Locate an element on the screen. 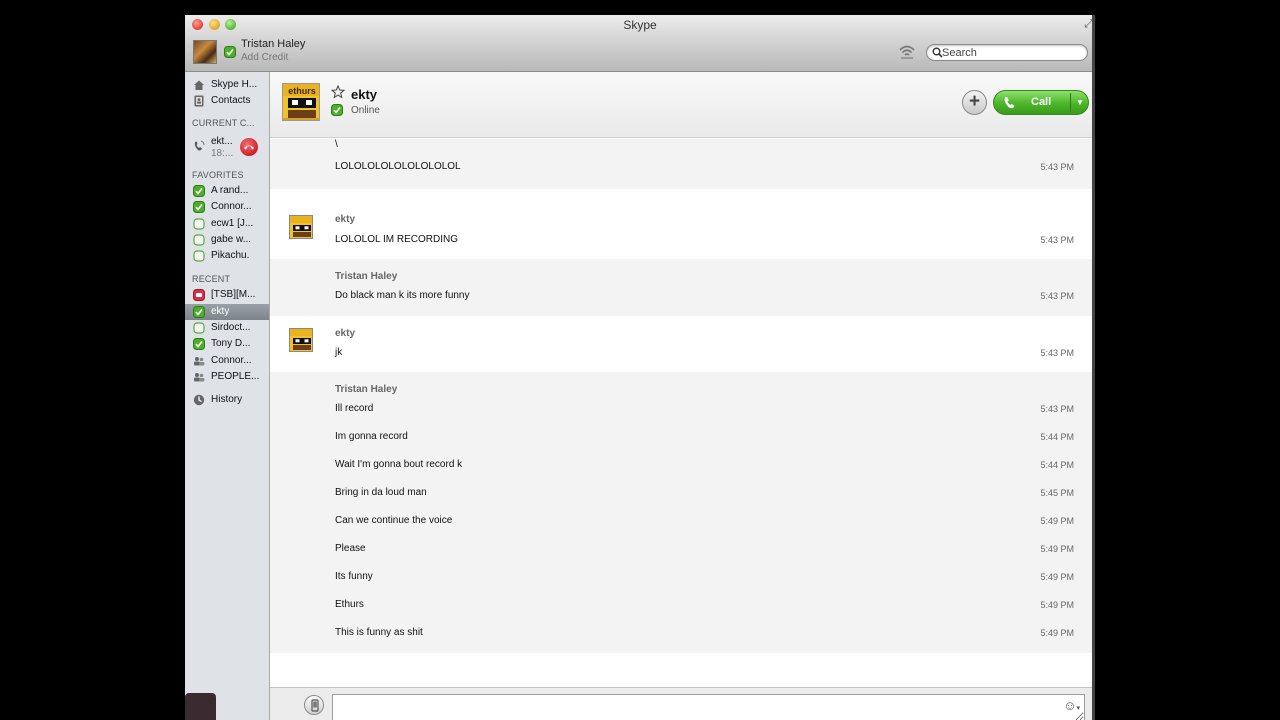  window-title: Skype is located at coordinates (640, 25).